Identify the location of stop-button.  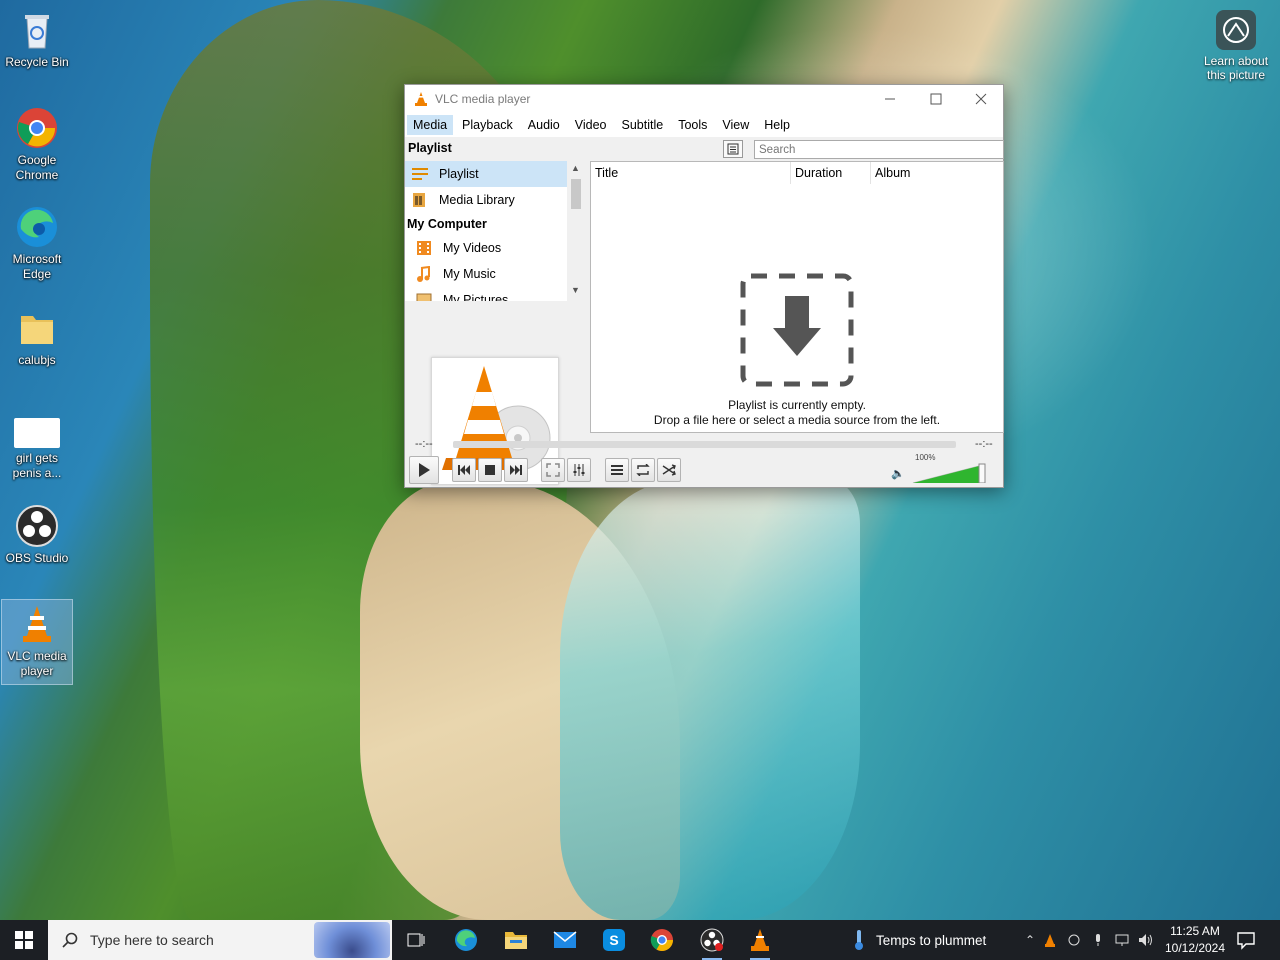
(490, 470).